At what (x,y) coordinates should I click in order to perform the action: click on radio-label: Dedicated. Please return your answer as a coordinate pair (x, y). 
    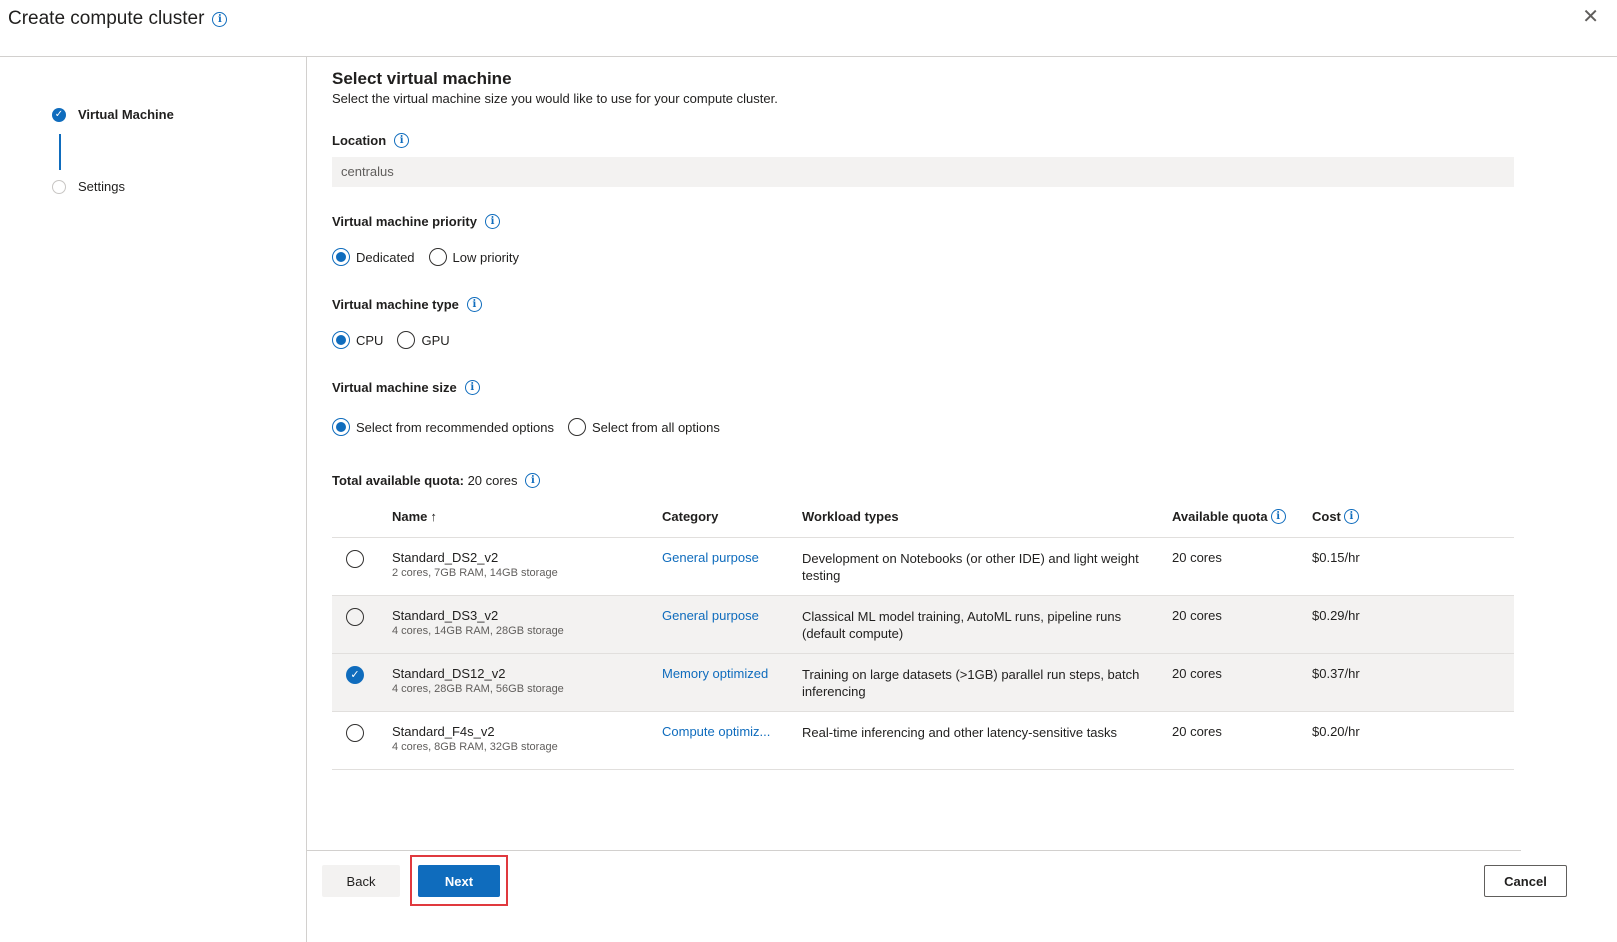
    Looking at the image, I should click on (385, 257).